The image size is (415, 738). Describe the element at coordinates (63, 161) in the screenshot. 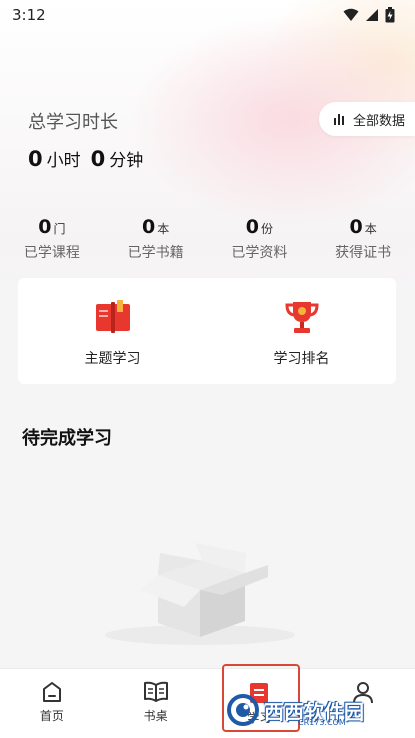

I see `hours-unit: 小时` at that location.